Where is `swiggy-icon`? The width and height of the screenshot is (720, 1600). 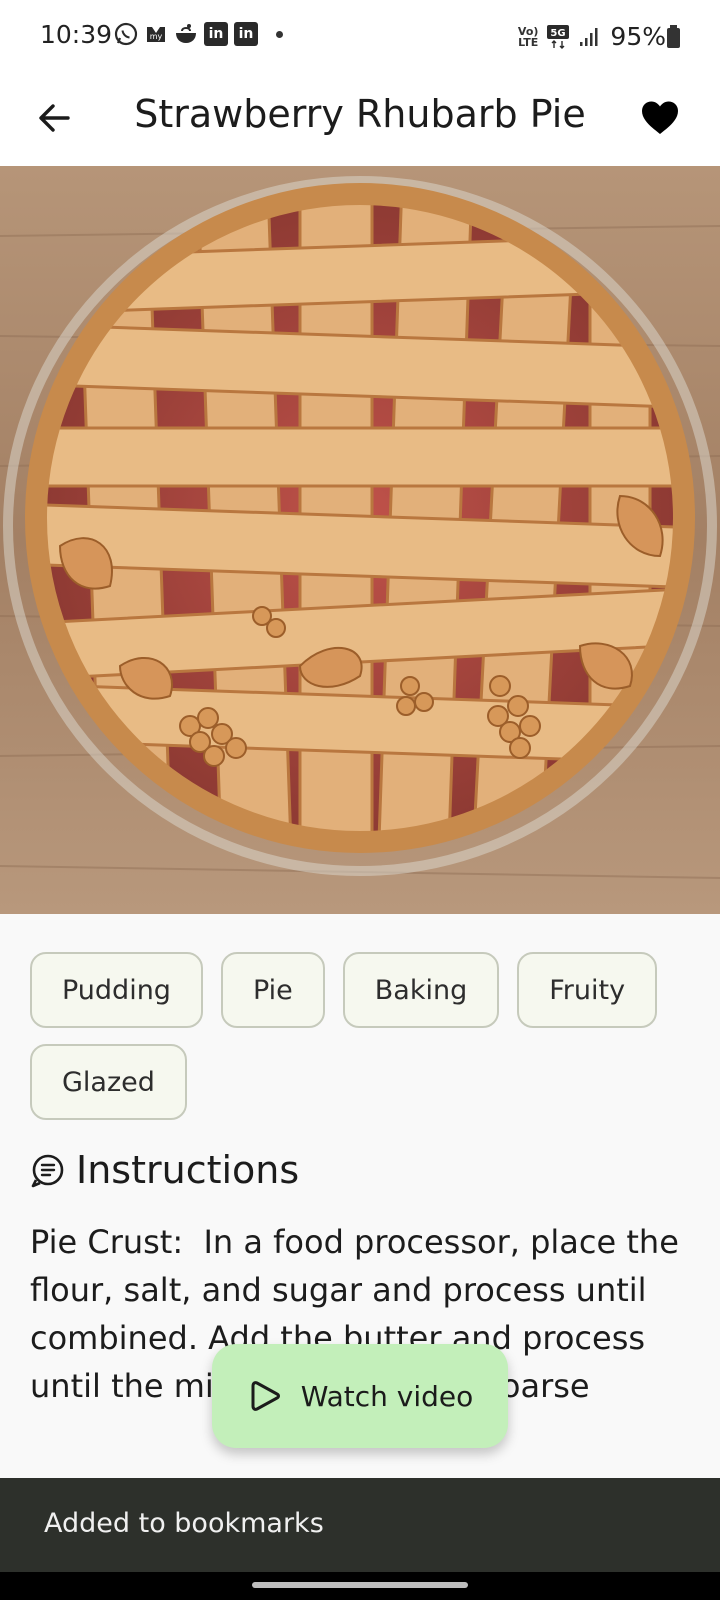
swiggy-icon is located at coordinates (186, 34).